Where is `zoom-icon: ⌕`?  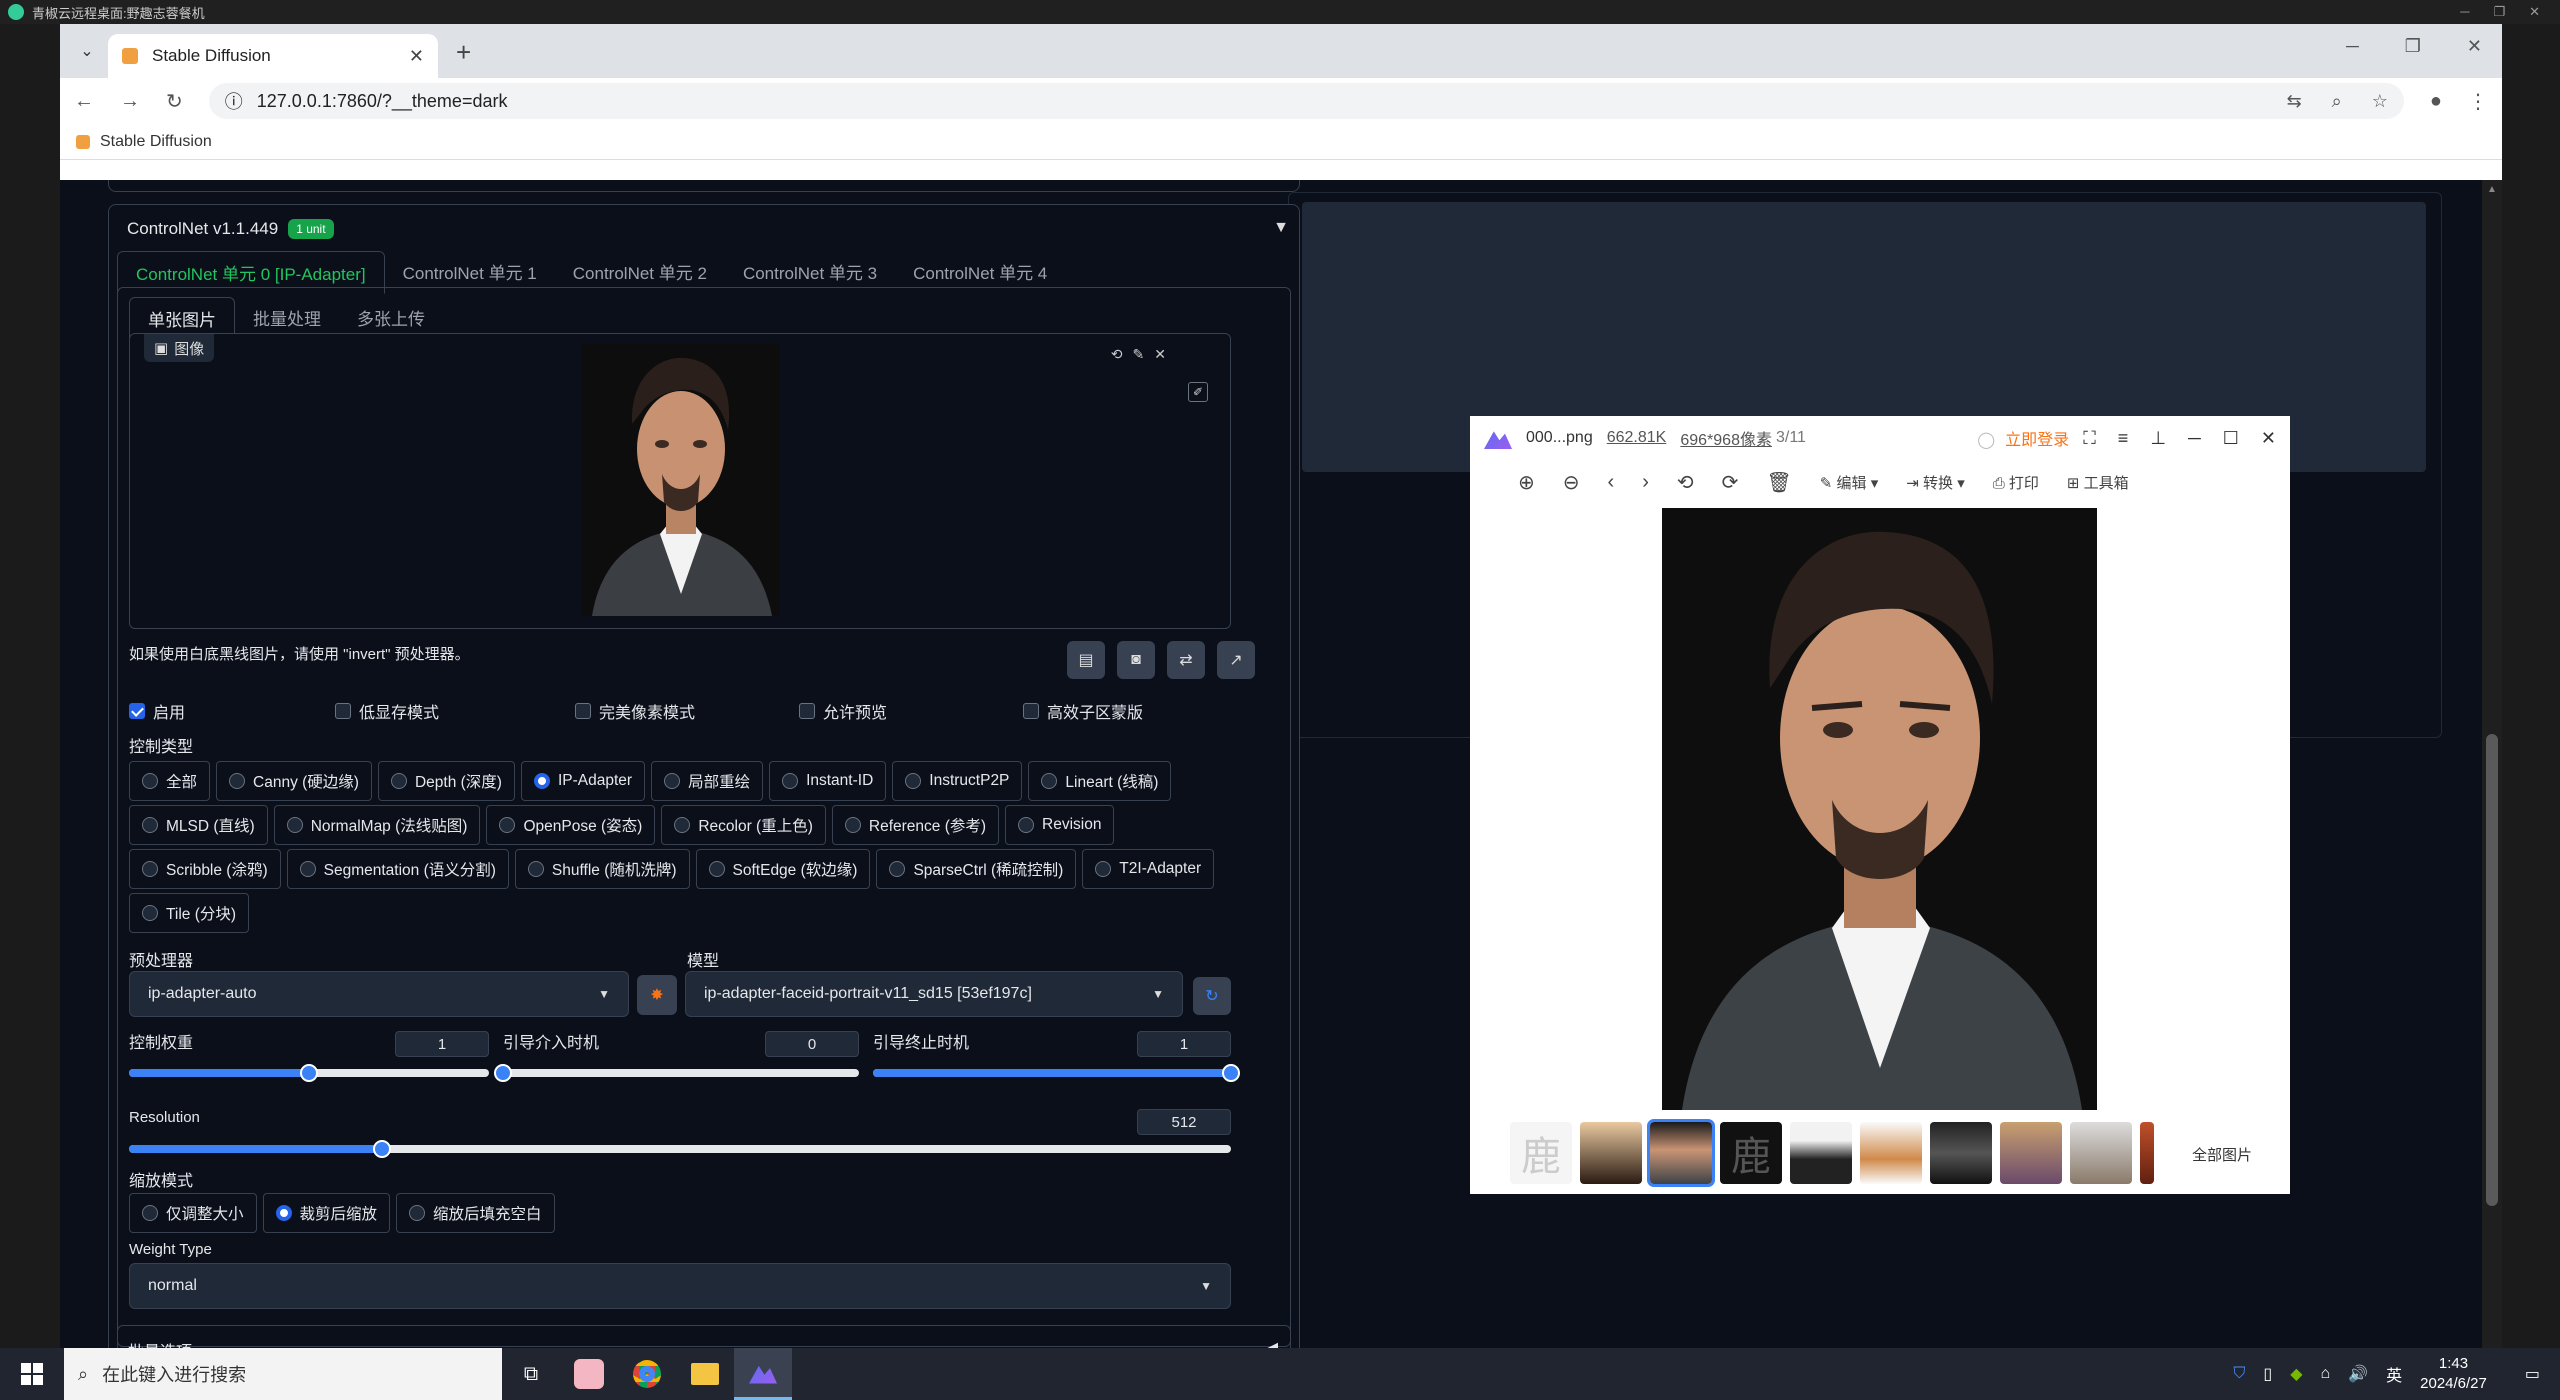
zoom-icon: ⌕ is located at coordinates (2337, 101).